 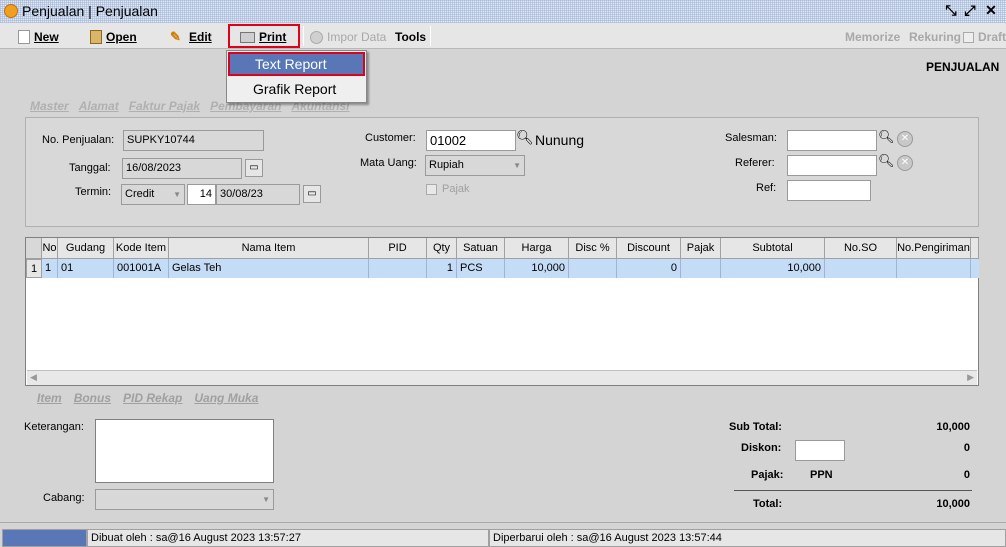 What do you see at coordinates (503, 522) in the screenshot?
I see `status-divider` at bounding box center [503, 522].